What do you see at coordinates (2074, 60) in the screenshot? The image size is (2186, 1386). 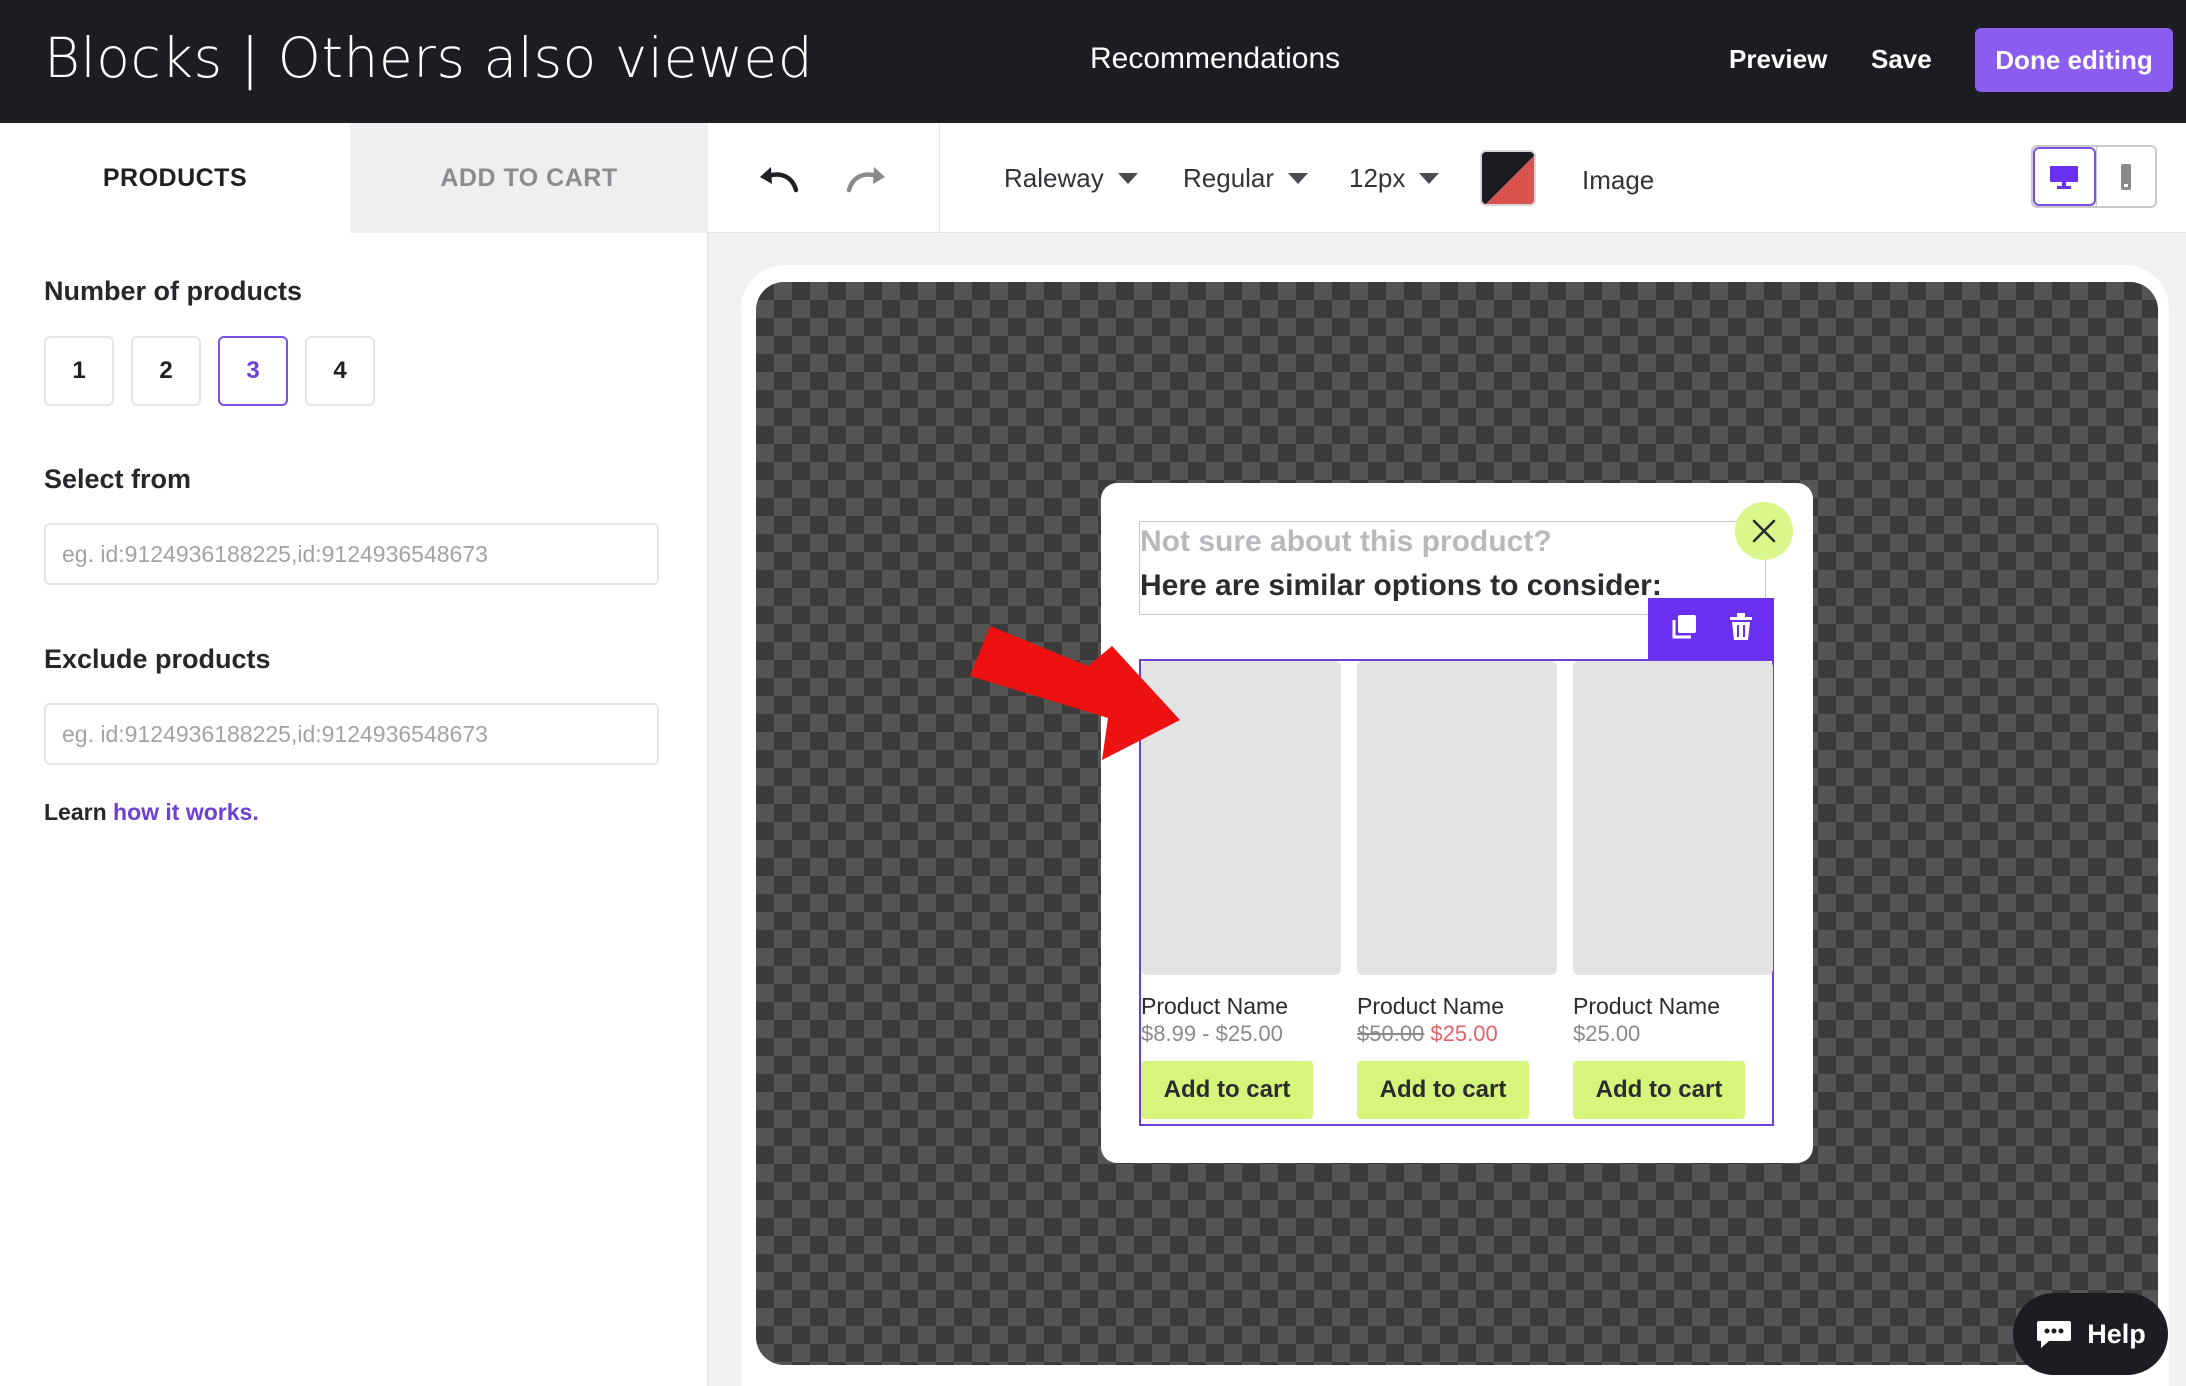 I see `done-editing-button: Done editing` at bounding box center [2074, 60].